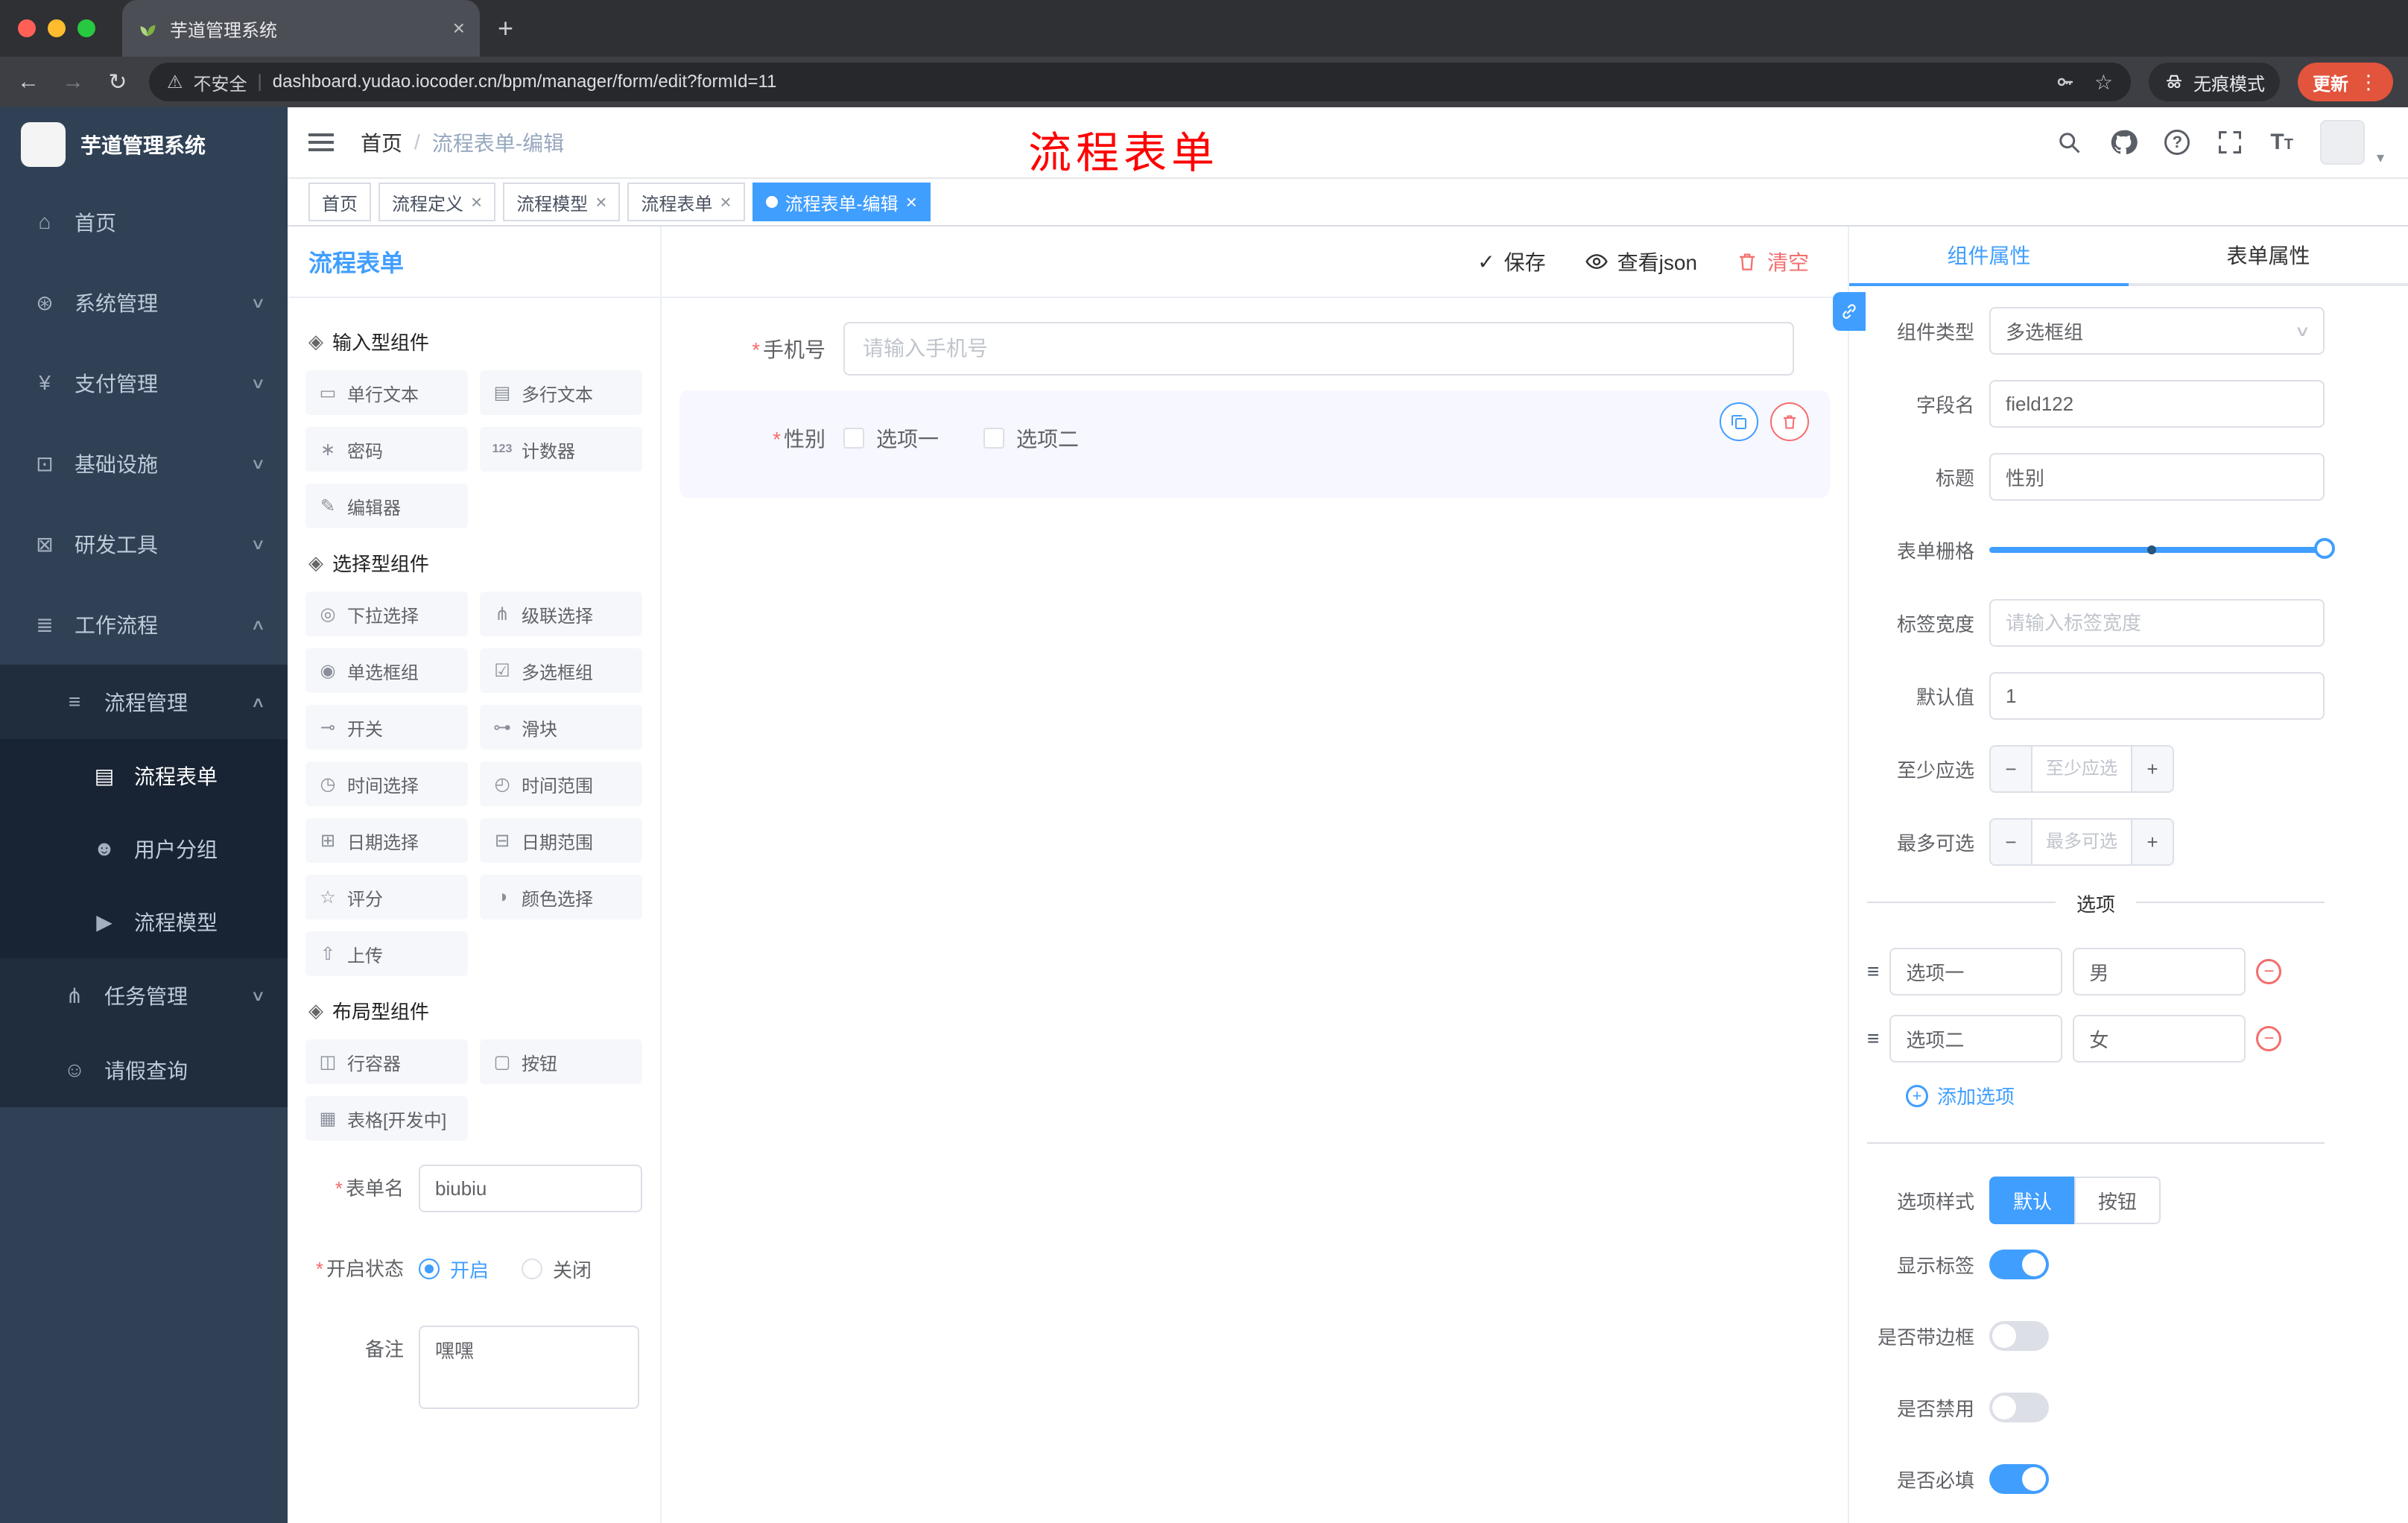 The width and height of the screenshot is (2408, 1523). What do you see at coordinates (1254, 444) in the screenshot?
I see `field-gender-selected: * 性别 选项一 选项二` at bounding box center [1254, 444].